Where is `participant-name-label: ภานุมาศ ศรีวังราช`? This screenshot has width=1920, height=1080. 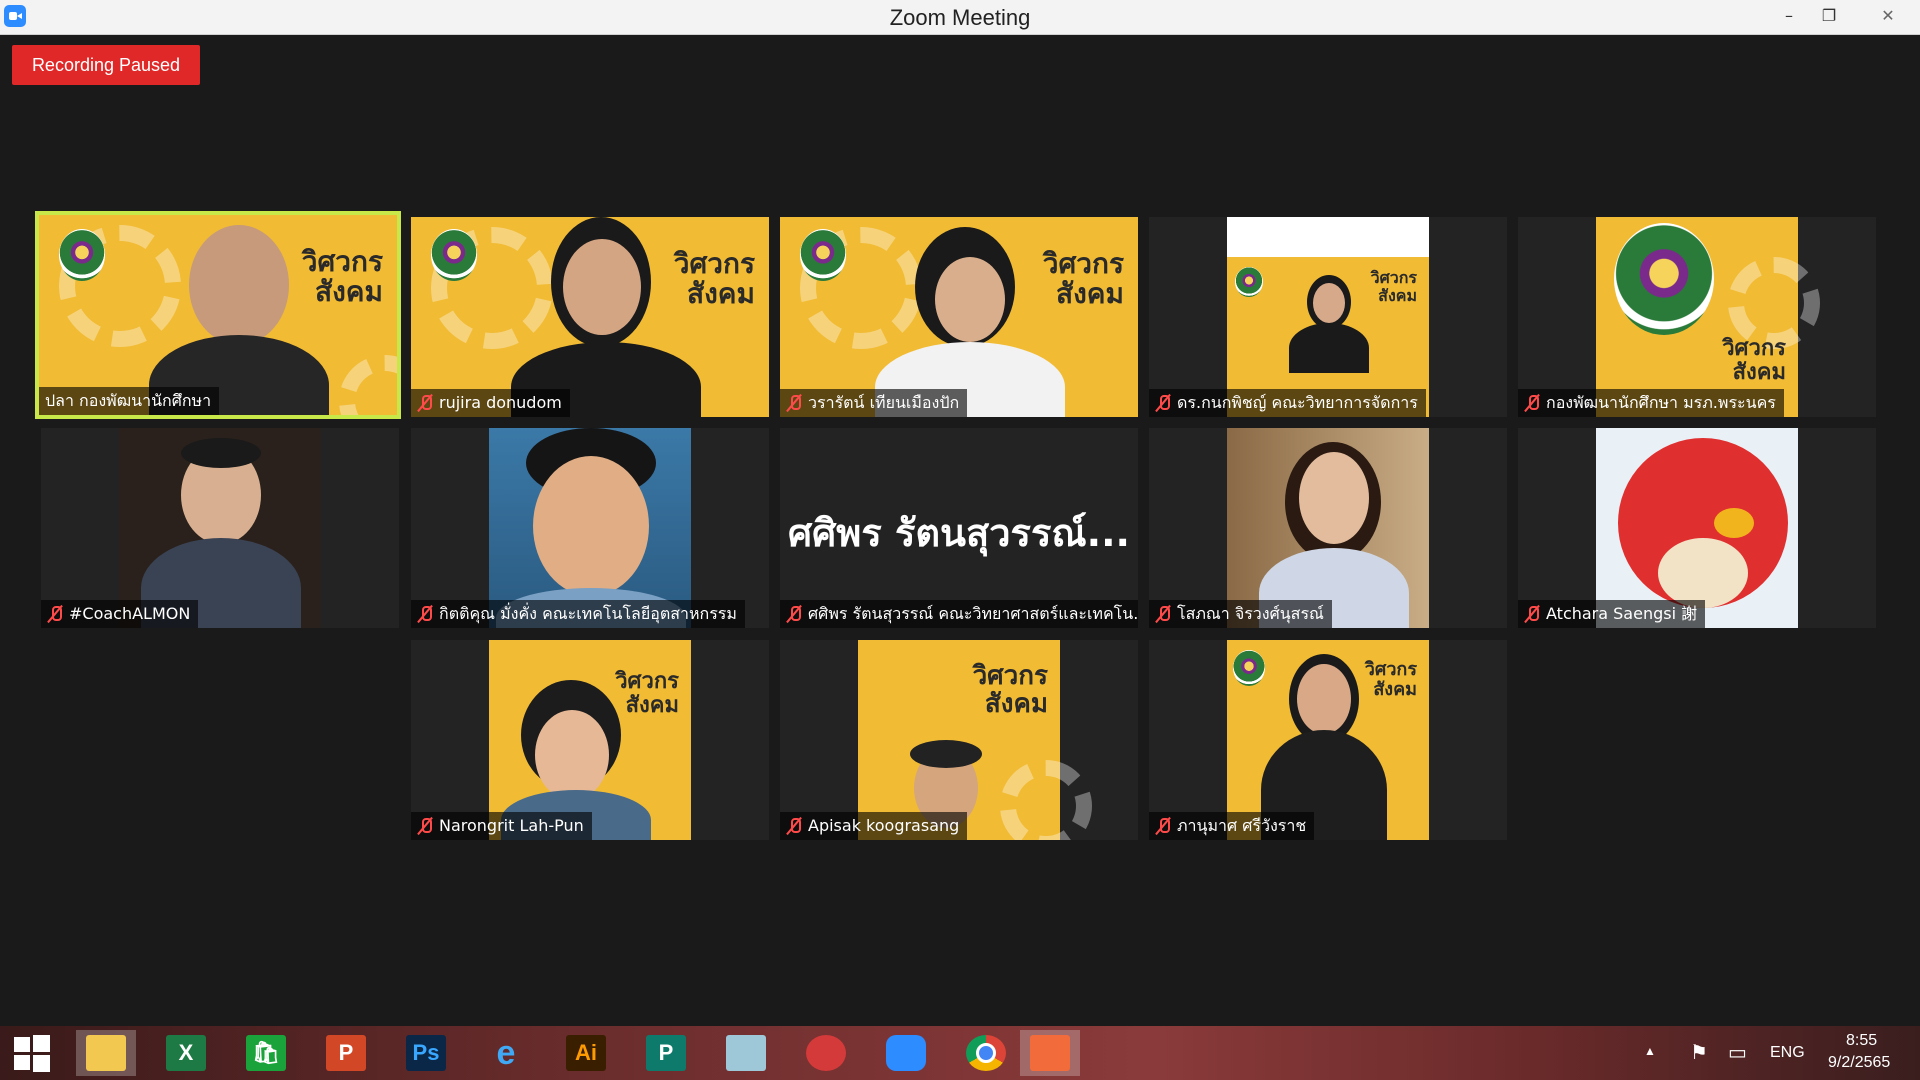
participant-name-label: ภานุมาศ ศรีวังราช is located at coordinates (1232, 826).